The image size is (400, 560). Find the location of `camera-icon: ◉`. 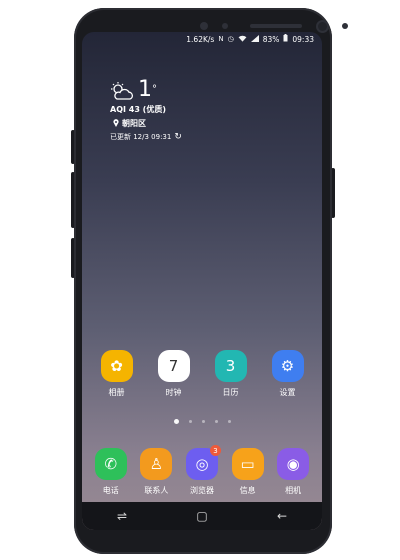

camera-icon: ◉ is located at coordinates (293, 464).